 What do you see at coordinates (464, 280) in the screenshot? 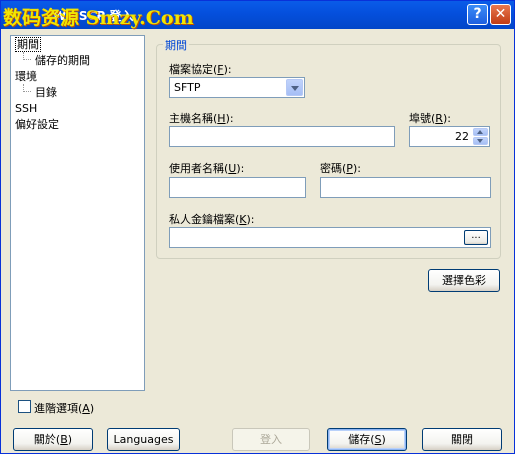
I see `select-color-button: 選擇色彩` at bounding box center [464, 280].